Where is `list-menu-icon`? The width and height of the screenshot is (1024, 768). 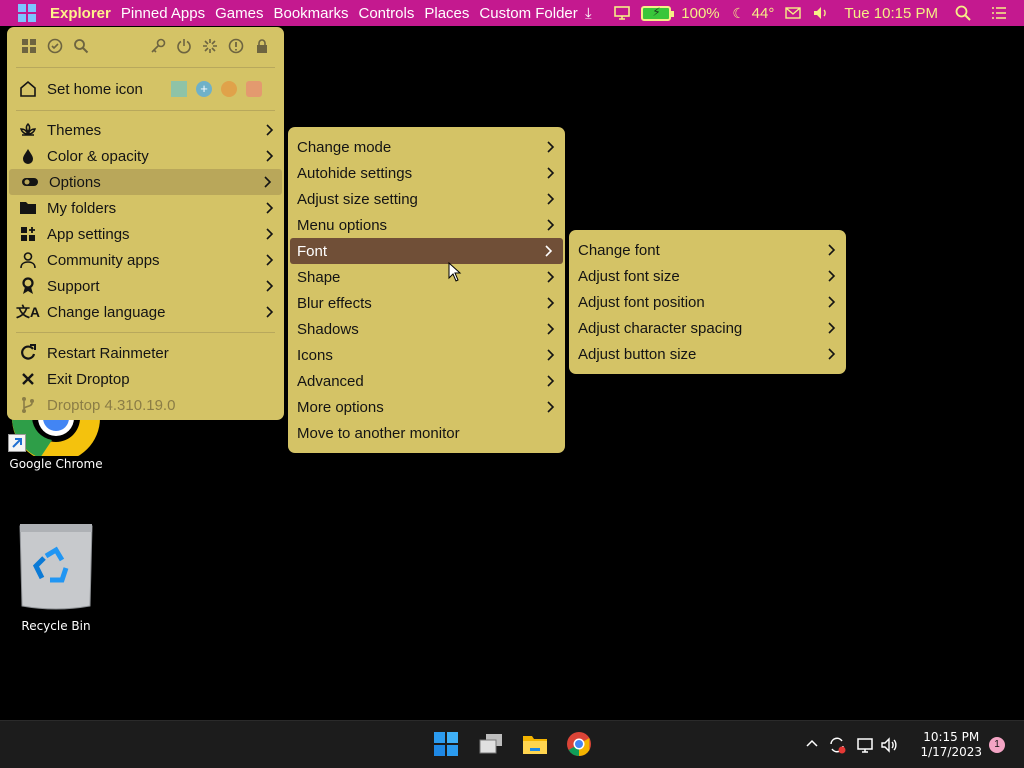 list-menu-icon is located at coordinates (999, 13).